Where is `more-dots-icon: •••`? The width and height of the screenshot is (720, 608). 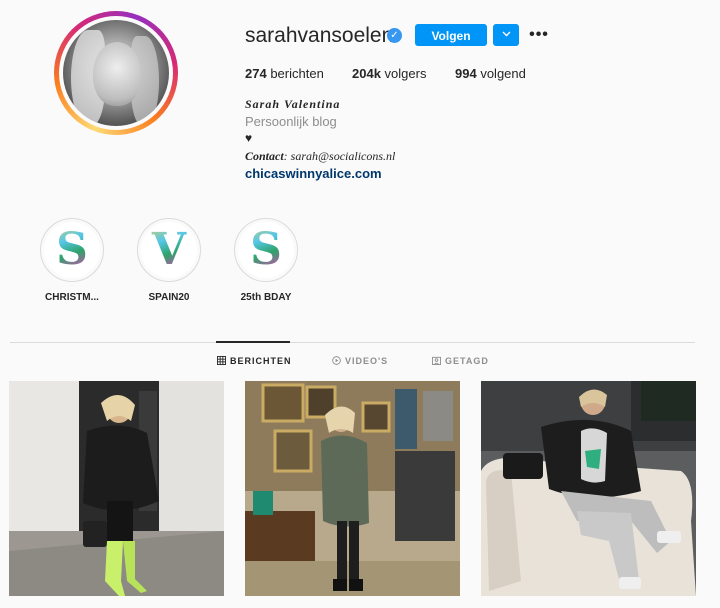 more-dots-icon: ••• is located at coordinates (539, 34).